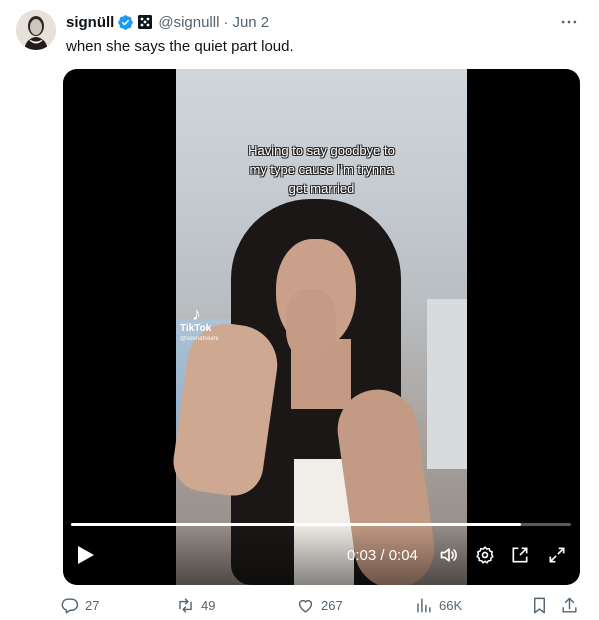  What do you see at coordinates (180, 46) in the screenshot?
I see `tweet-text: when she says the quiet part loud.` at bounding box center [180, 46].